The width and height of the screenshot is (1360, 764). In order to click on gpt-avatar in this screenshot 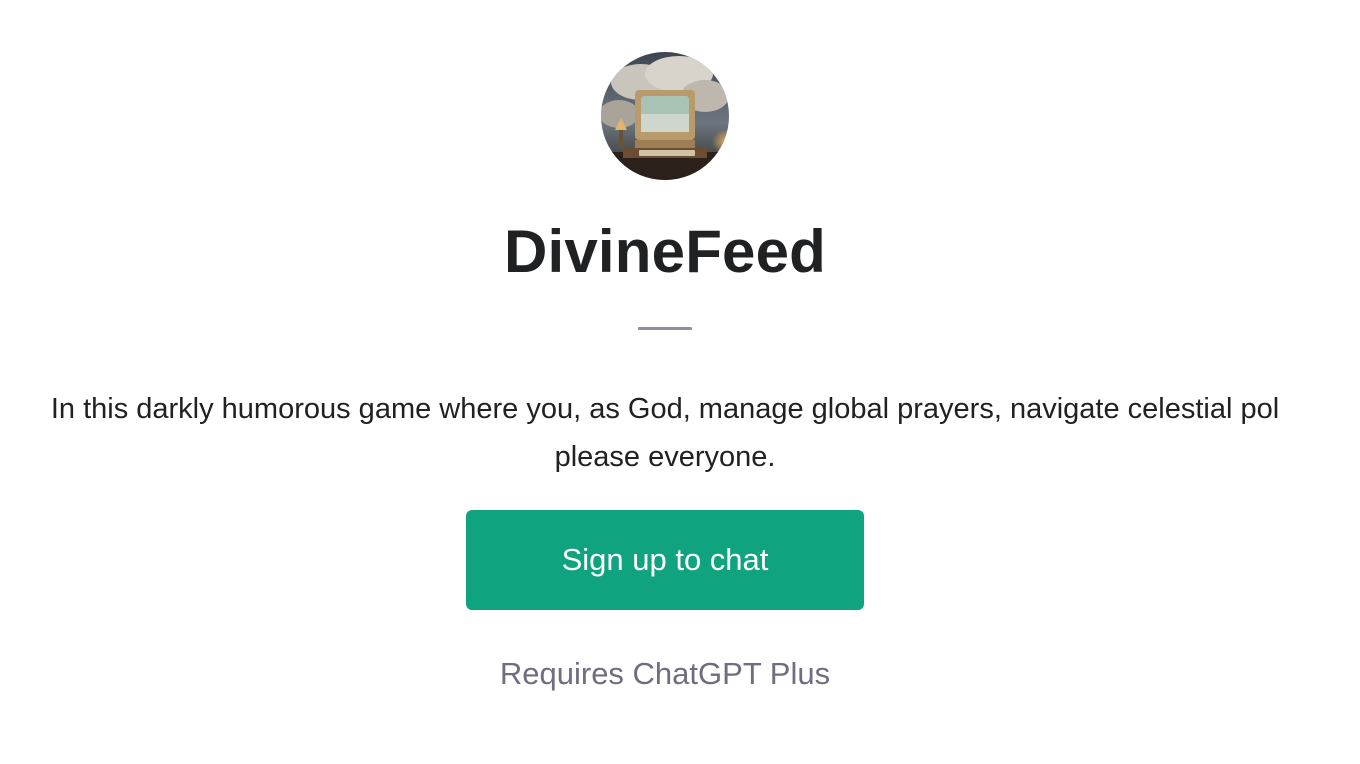, I will do `click(665, 116)`.